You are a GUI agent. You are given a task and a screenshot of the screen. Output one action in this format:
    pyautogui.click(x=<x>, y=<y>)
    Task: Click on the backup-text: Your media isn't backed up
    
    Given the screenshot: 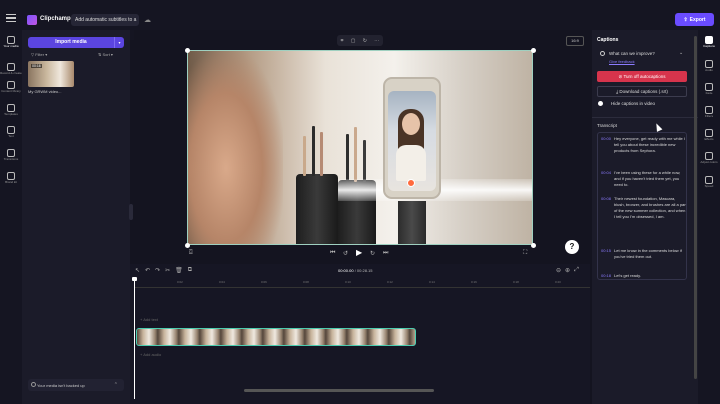 What is the action you would take?
    pyautogui.click(x=61, y=385)
    